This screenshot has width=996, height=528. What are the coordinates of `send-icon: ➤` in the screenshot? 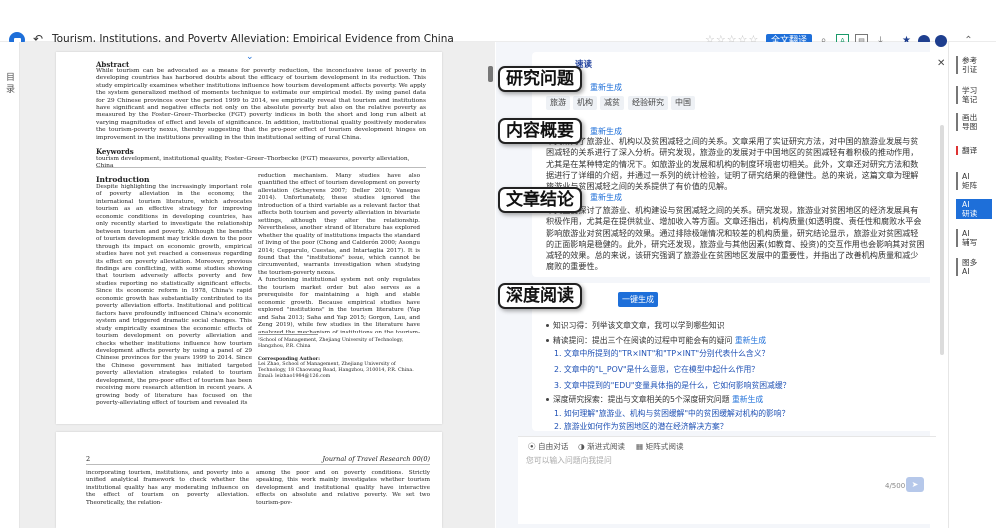 It's located at (915, 484).